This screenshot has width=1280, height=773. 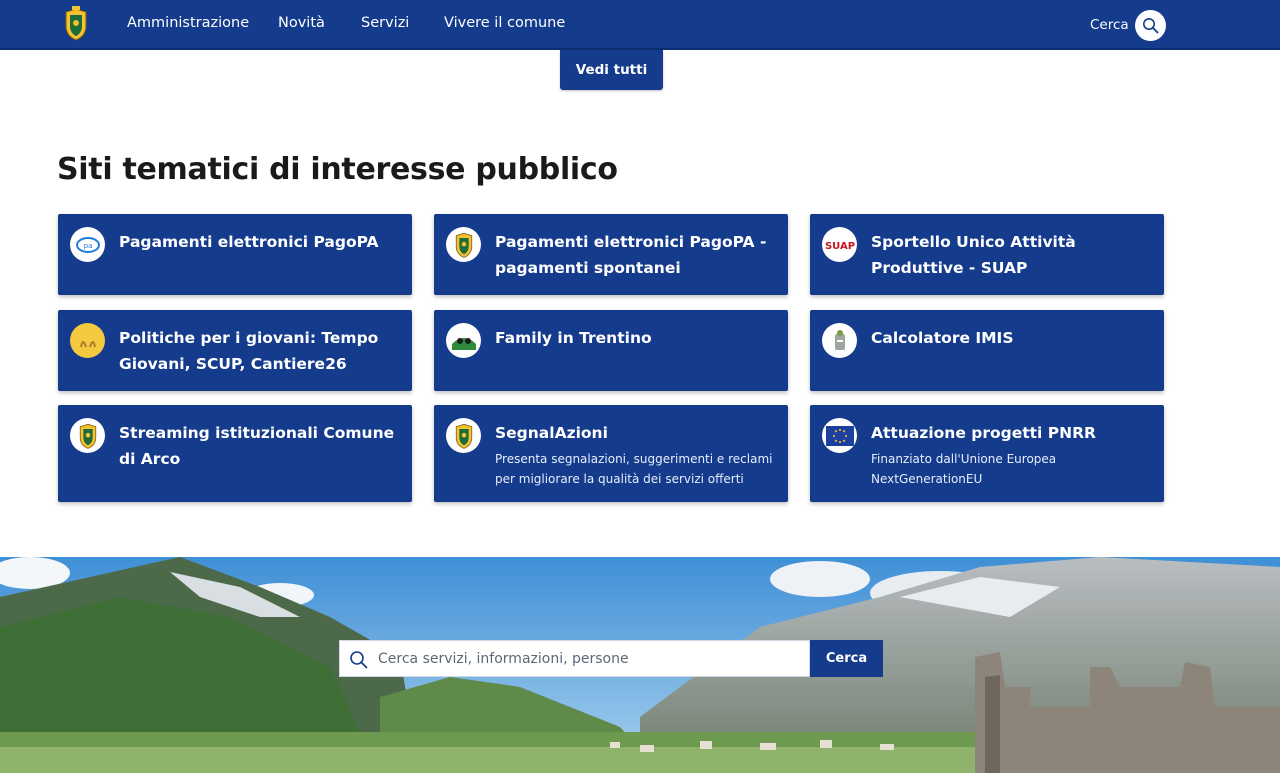 I want to click on vedi-tutti-button: Vedi tutti, so click(x=611, y=70).